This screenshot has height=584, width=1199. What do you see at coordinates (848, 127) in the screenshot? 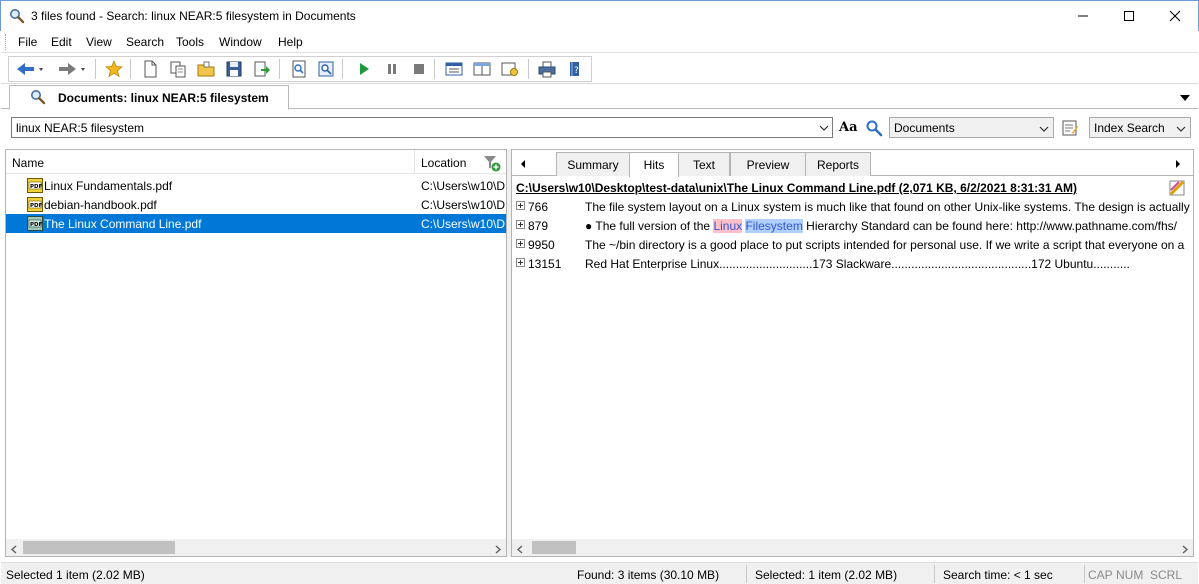
I see `match-case-button: Aa` at bounding box center [848, 127].